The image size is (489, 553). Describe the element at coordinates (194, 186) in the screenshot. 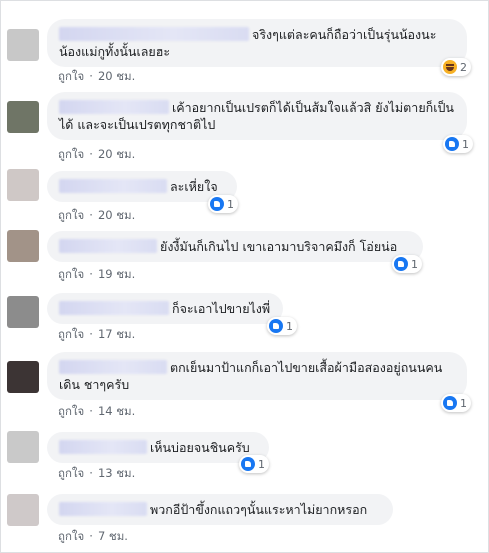

I see `comment-text: ละเหี่ยใจ` at that location.